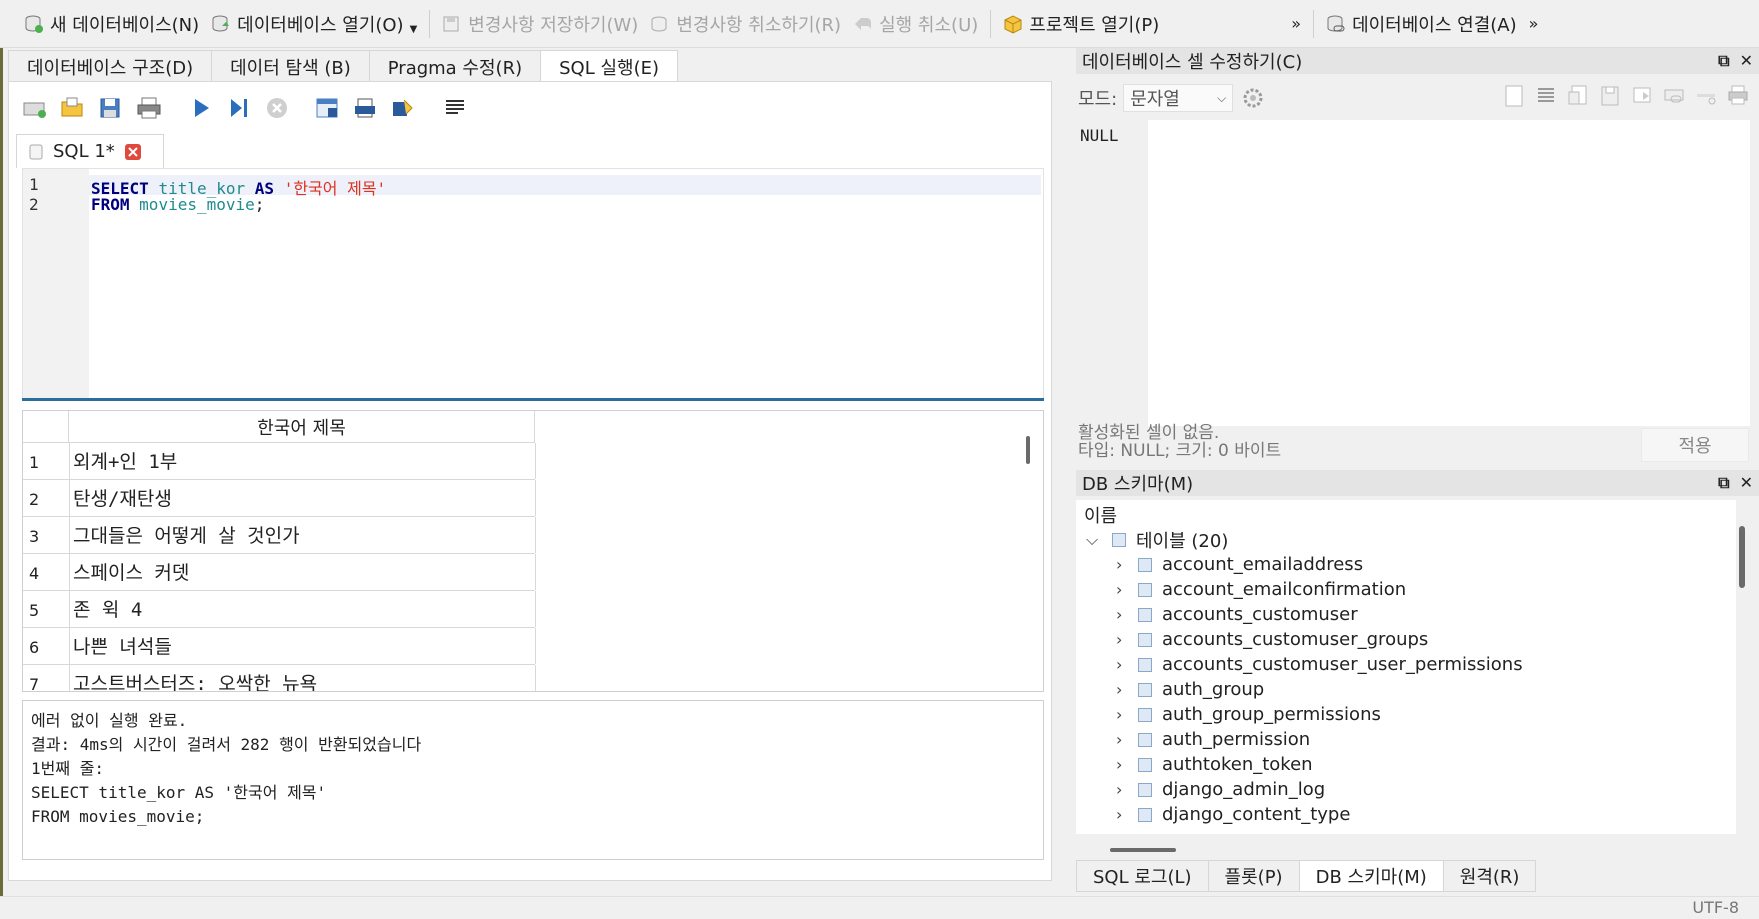 This screenshot has width=1759, height=919. I want to click on open-tab-button, so click(35, 108).